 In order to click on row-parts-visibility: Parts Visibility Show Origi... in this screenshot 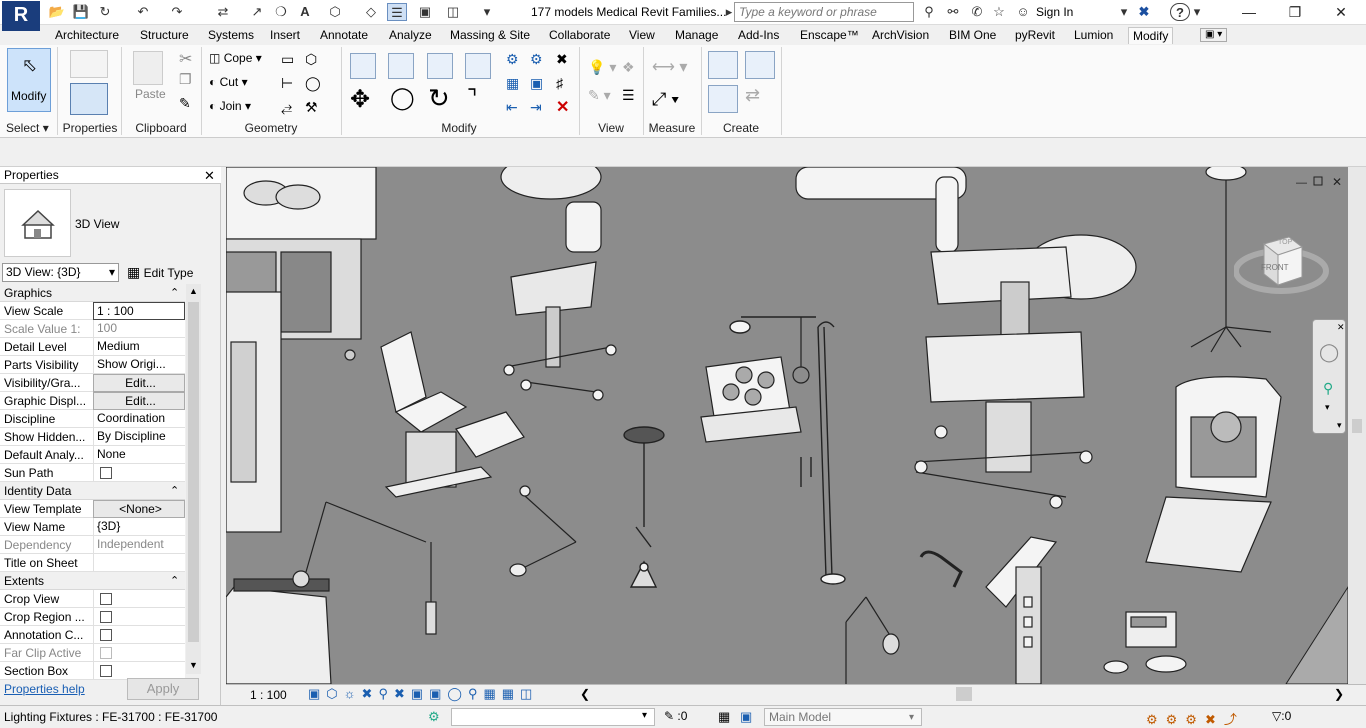, I will do `click(92, 365)`.